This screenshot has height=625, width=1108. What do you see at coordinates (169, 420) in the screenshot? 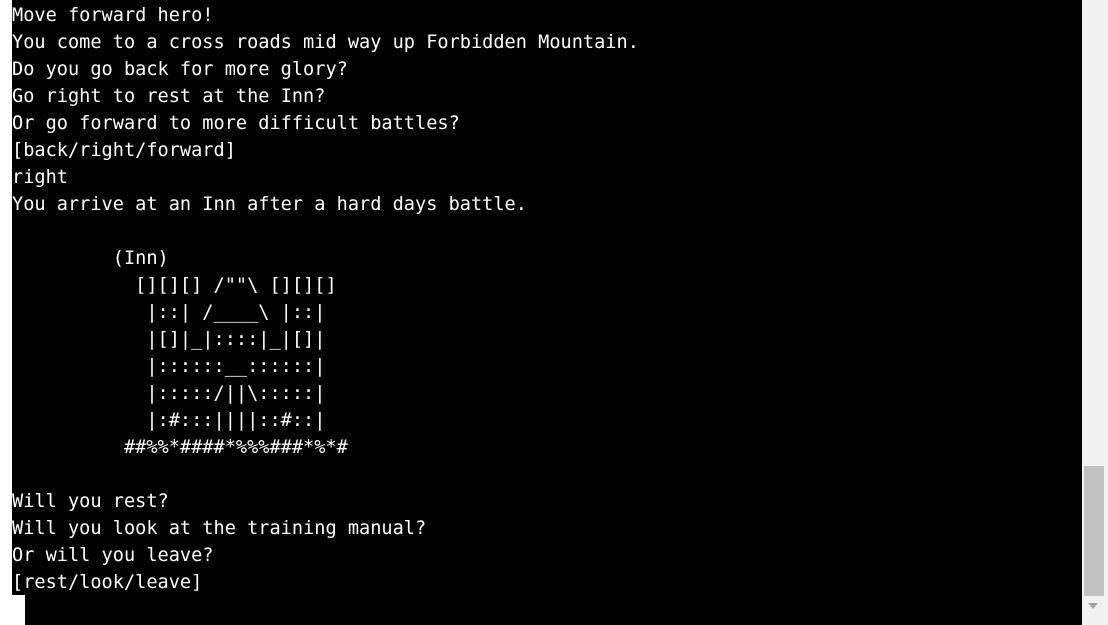
I see `inn-art-line: |:#:::||||::#::|` at bounding box center [169, 420].